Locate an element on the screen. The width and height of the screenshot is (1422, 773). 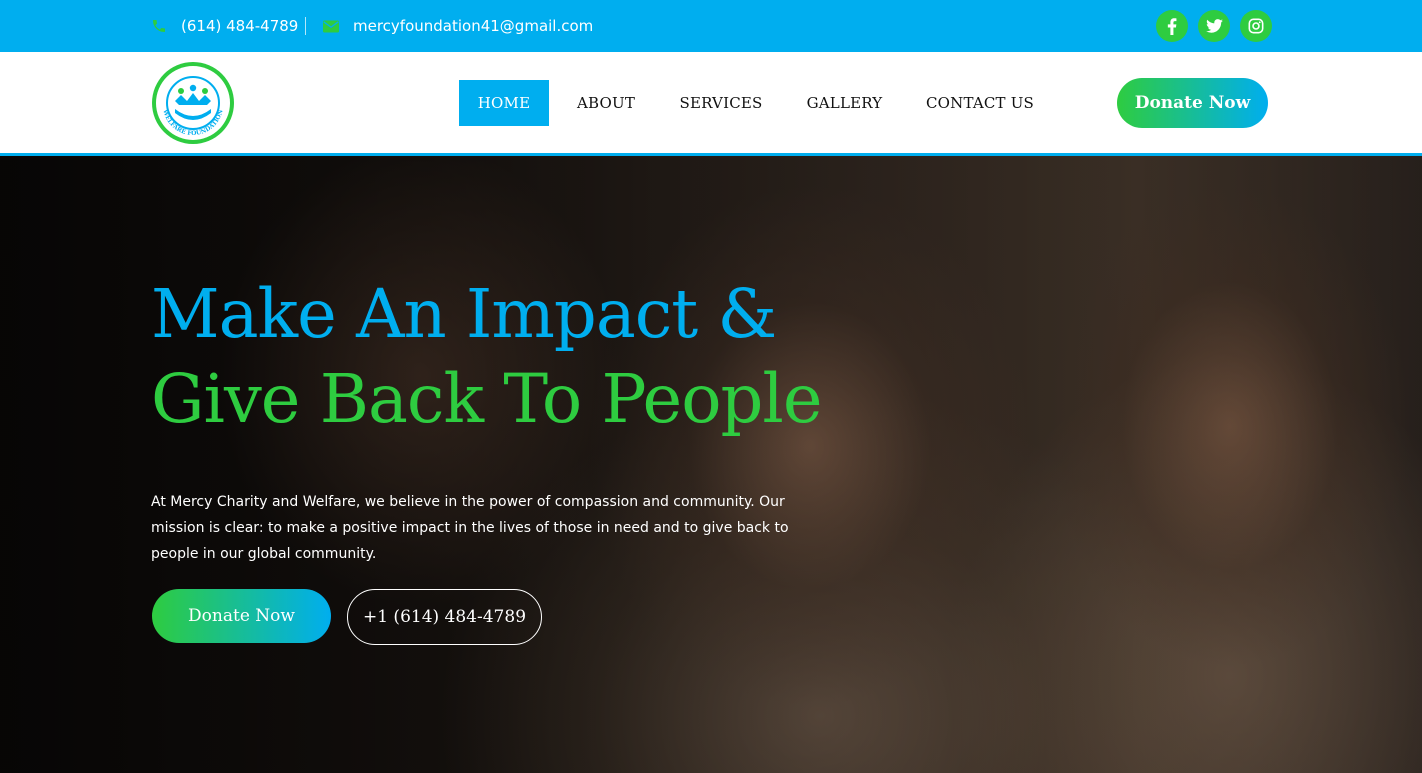
instagram-icon is located at coordinates (1256, 26).